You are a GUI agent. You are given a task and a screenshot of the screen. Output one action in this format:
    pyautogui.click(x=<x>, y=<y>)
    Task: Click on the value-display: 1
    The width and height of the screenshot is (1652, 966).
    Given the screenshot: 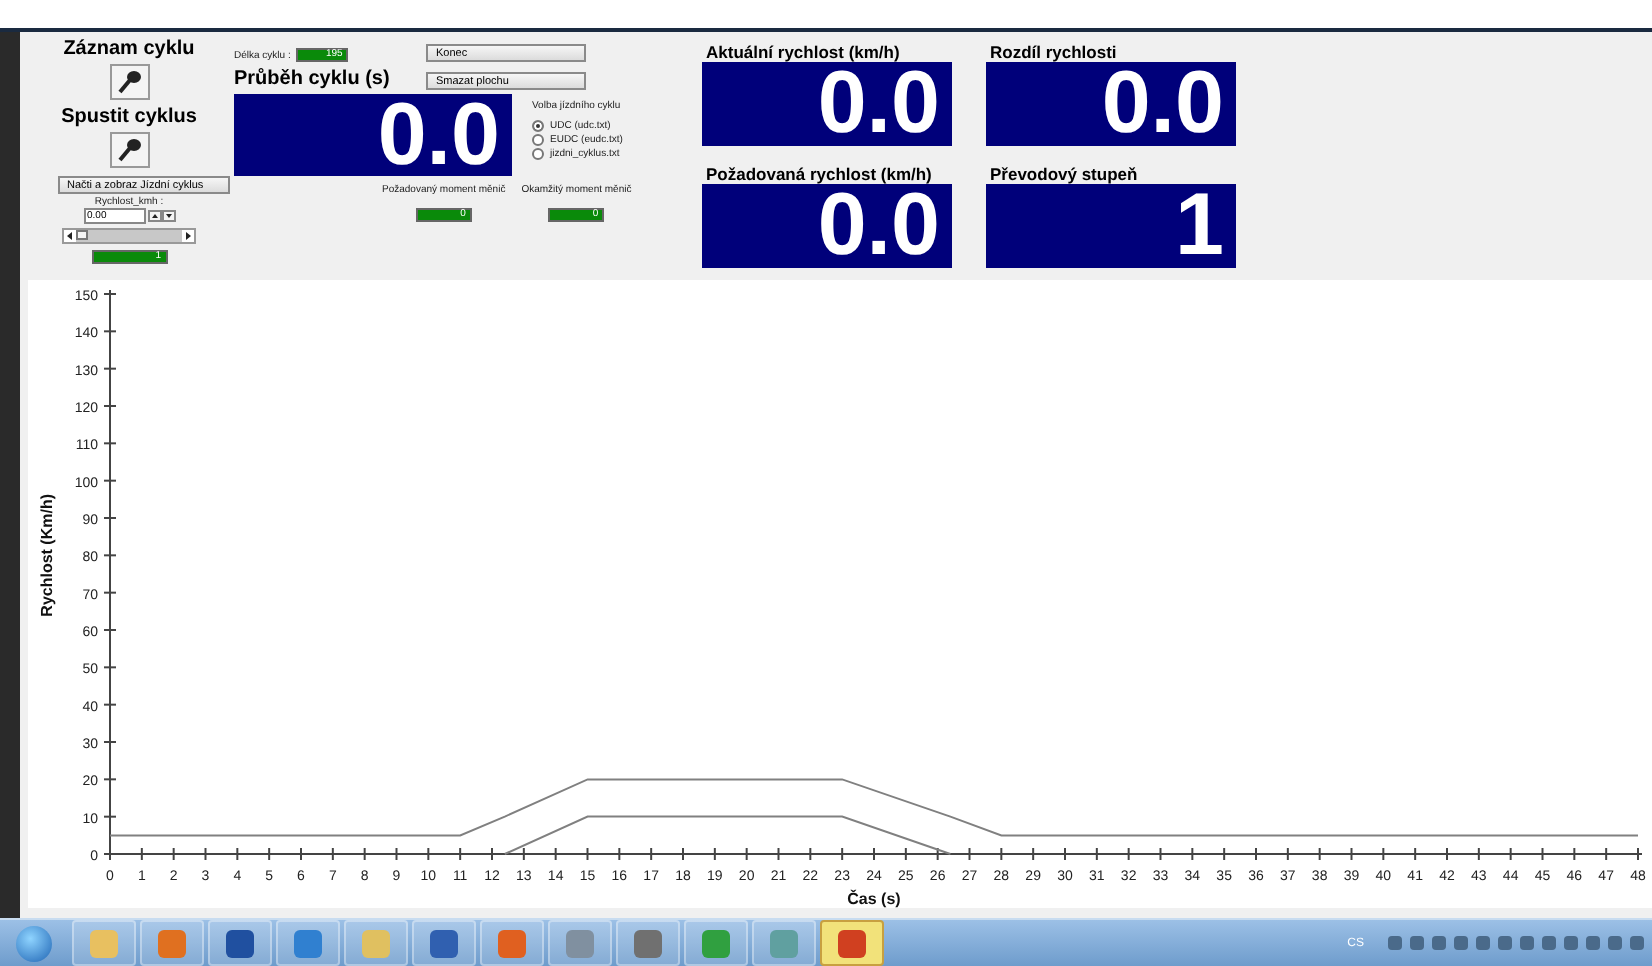 What is the action you would take?
    pyautogui.click(x=1111, y=225)
    